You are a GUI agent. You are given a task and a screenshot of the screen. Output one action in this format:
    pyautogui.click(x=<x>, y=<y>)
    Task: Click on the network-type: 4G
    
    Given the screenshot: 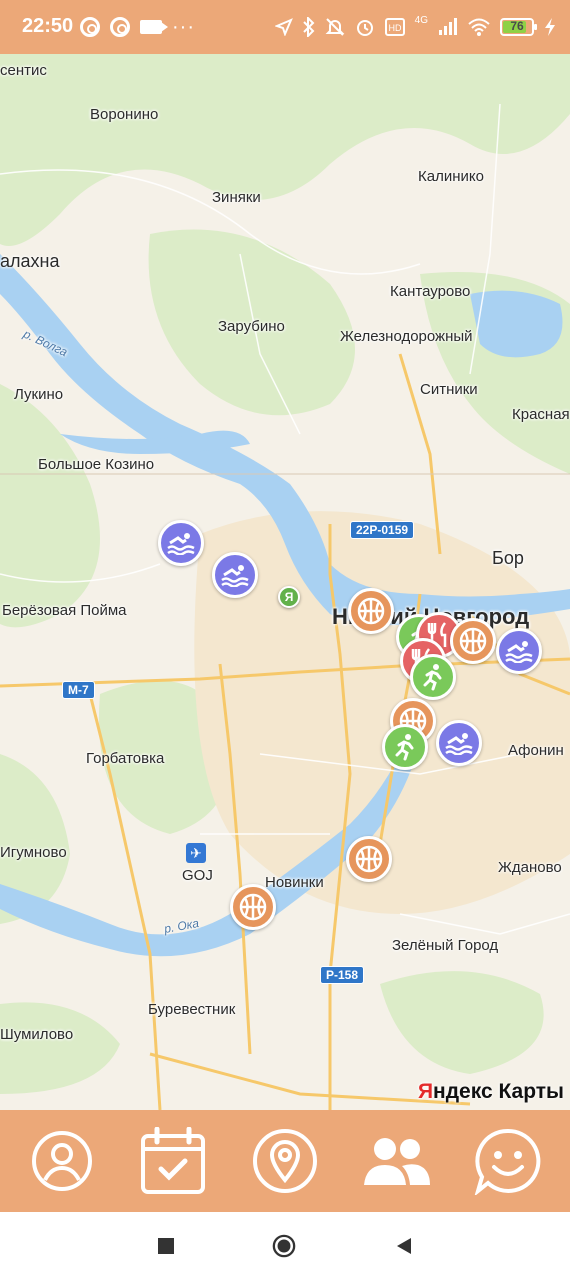 What is the action you would take?
    pyautogui.click(x=421, y=20)
    